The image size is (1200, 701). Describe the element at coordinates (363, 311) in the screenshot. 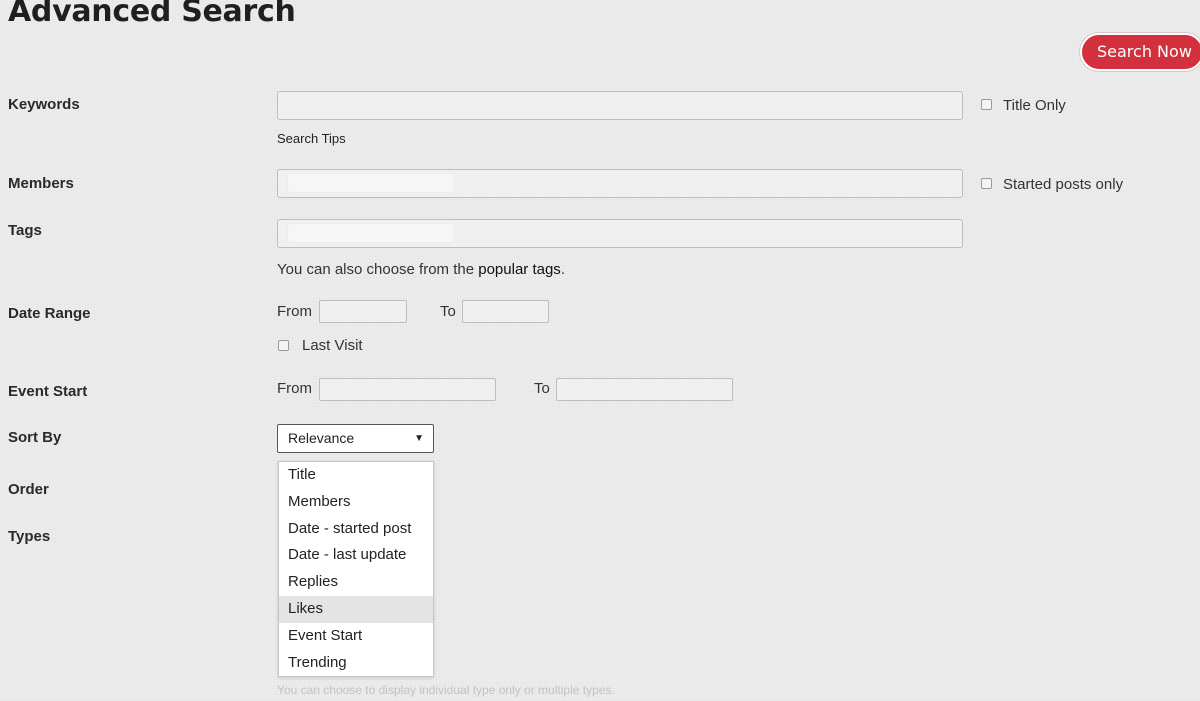

I see `date-range-from-input` at that location.